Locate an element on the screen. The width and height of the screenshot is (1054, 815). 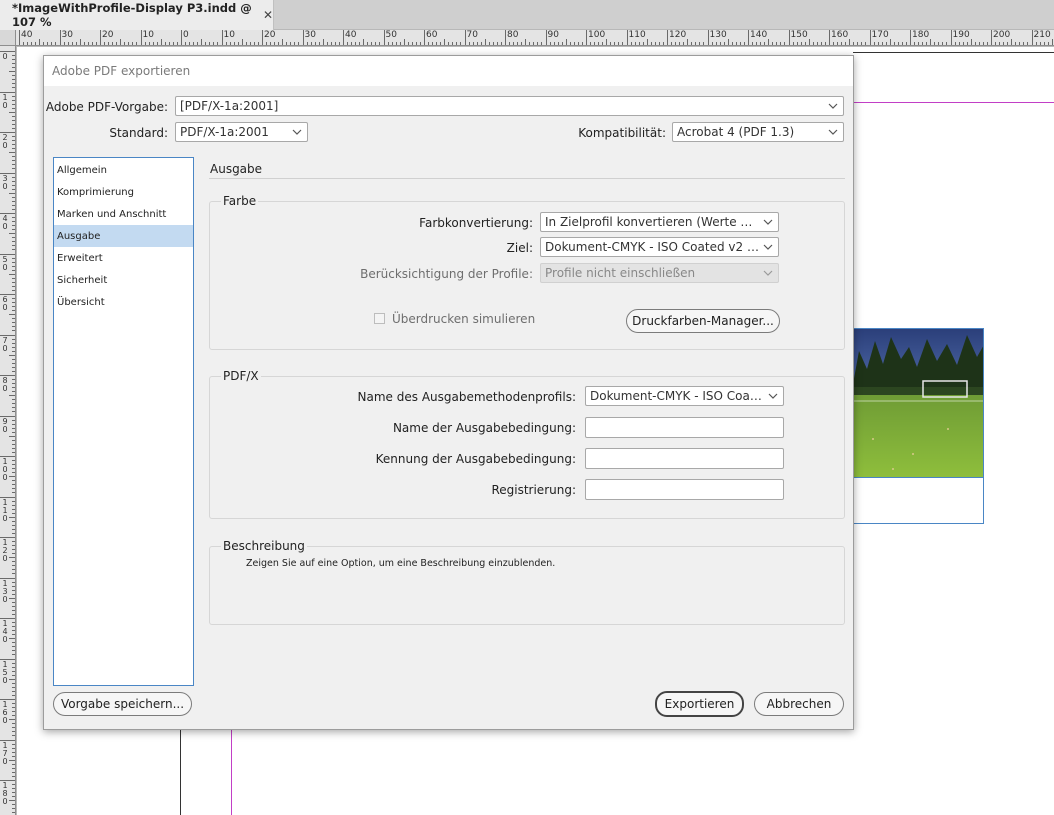
text-frame is located at coordinates (918, 501).